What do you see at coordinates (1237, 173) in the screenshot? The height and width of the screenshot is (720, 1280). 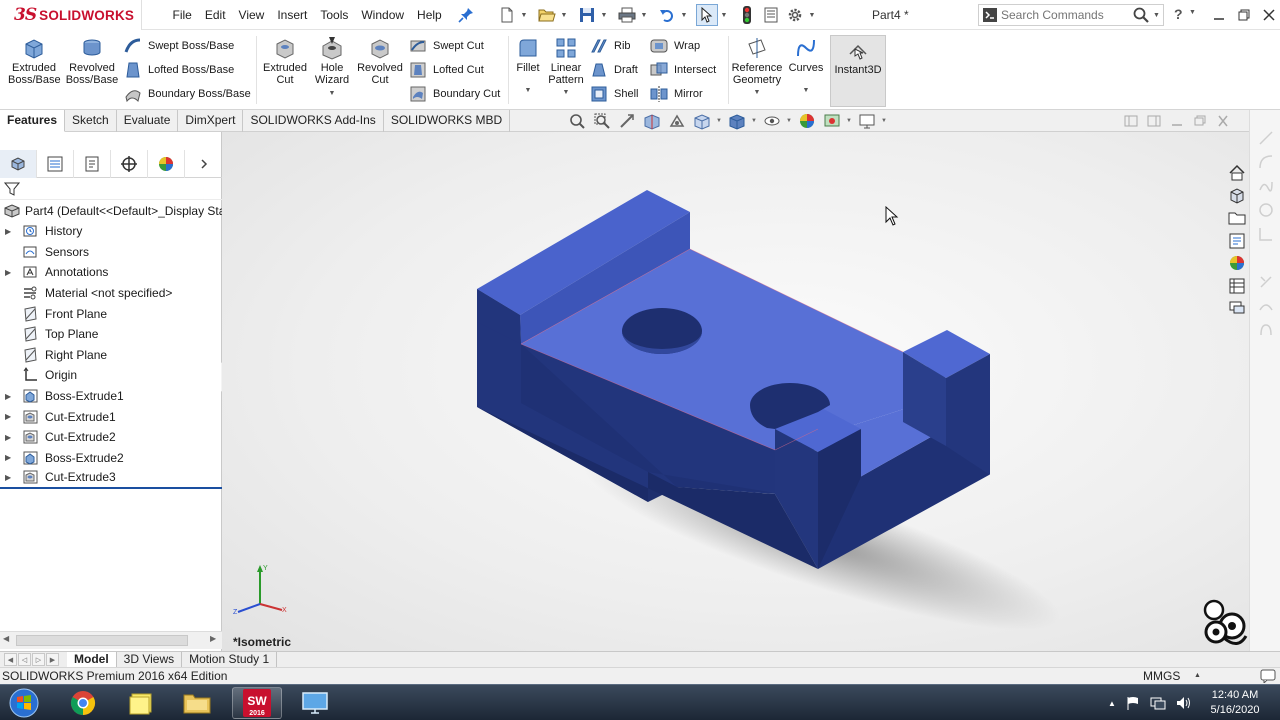 I see `solidworks-resources-button` at bounding box center [1237, 173].